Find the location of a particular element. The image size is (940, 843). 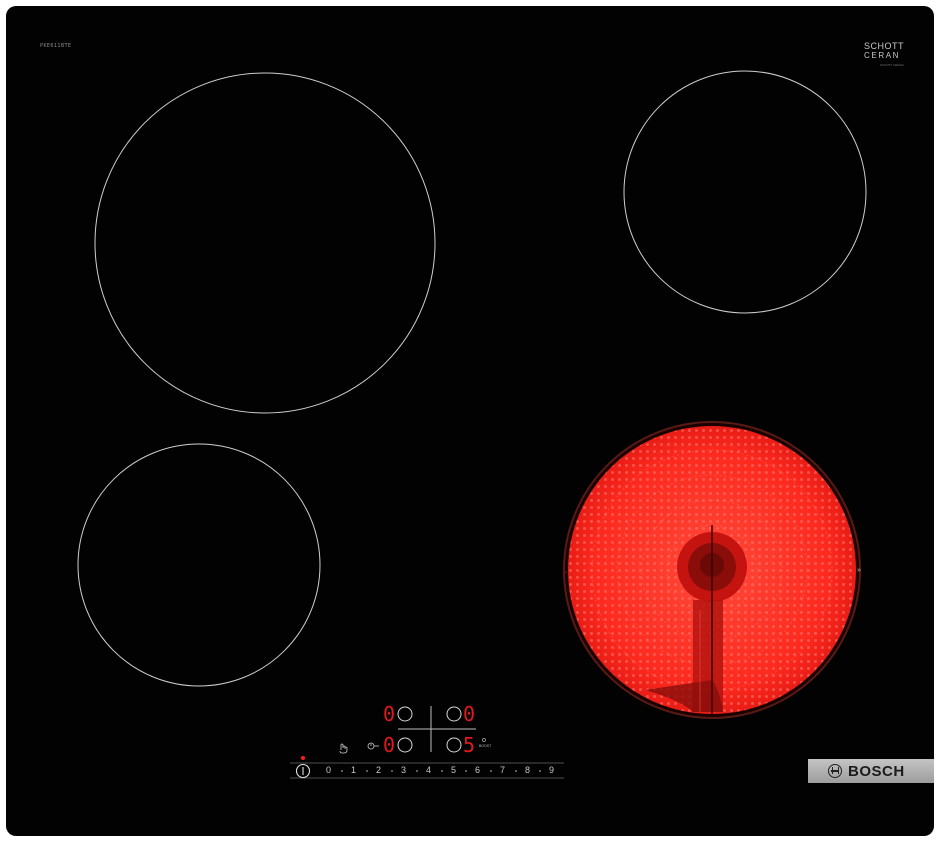

zone-marker-left: ◦ is located at coordinates (566, 573).